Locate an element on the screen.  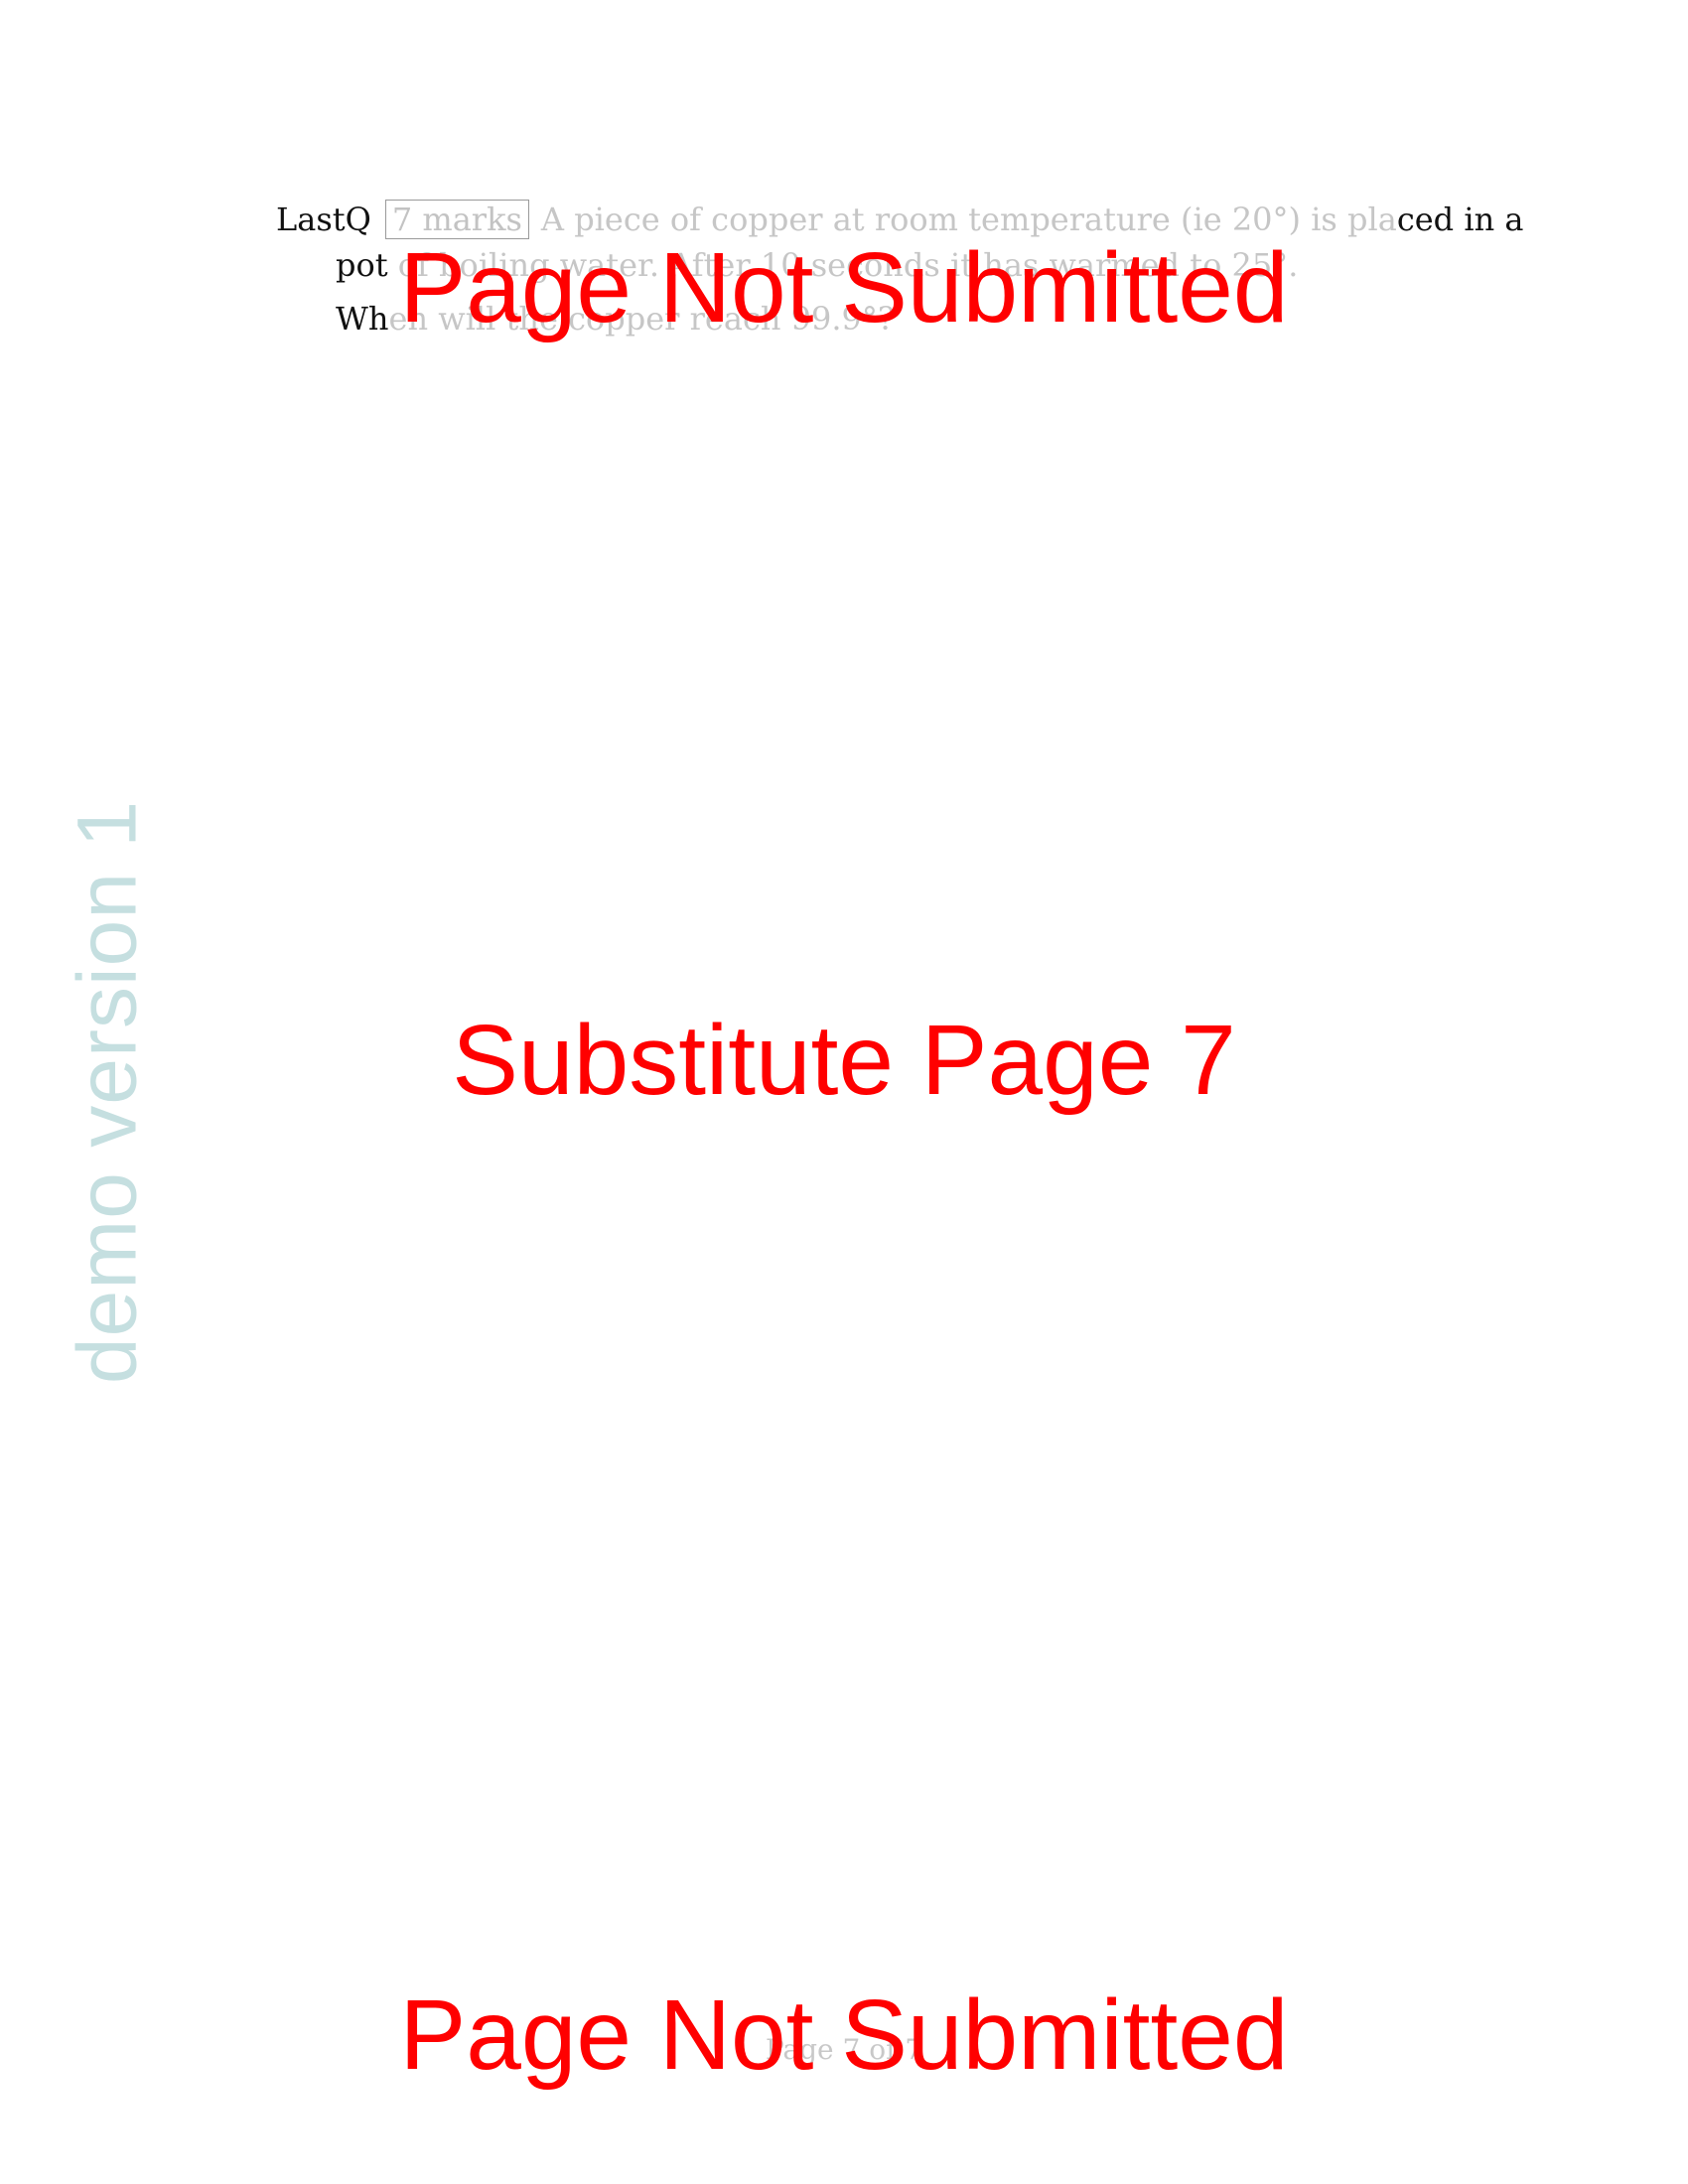
page-not-submitted-stamp-top: Page Not Submitted is located at coordinates (844, 287).